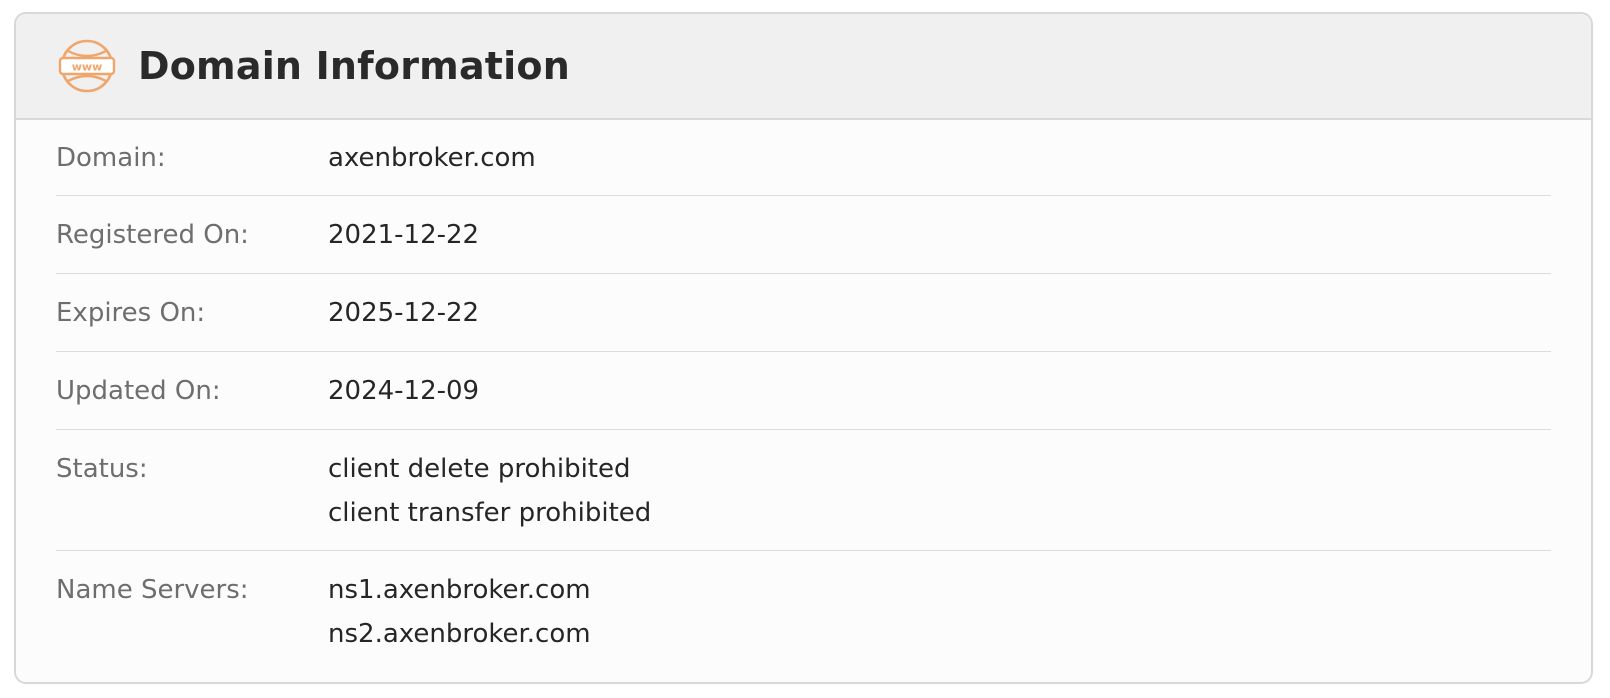  I want to click on name-servers-value: ns1.axenbroker.com ns2.axenbroker.com, so click(459, 620).